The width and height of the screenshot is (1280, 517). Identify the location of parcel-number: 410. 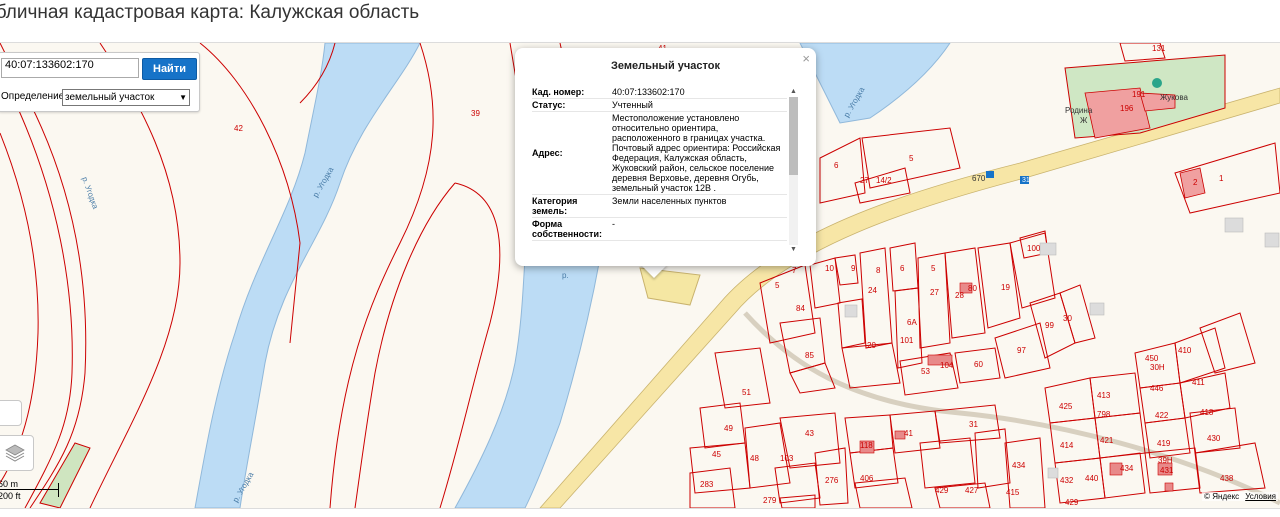
(1185, 350).